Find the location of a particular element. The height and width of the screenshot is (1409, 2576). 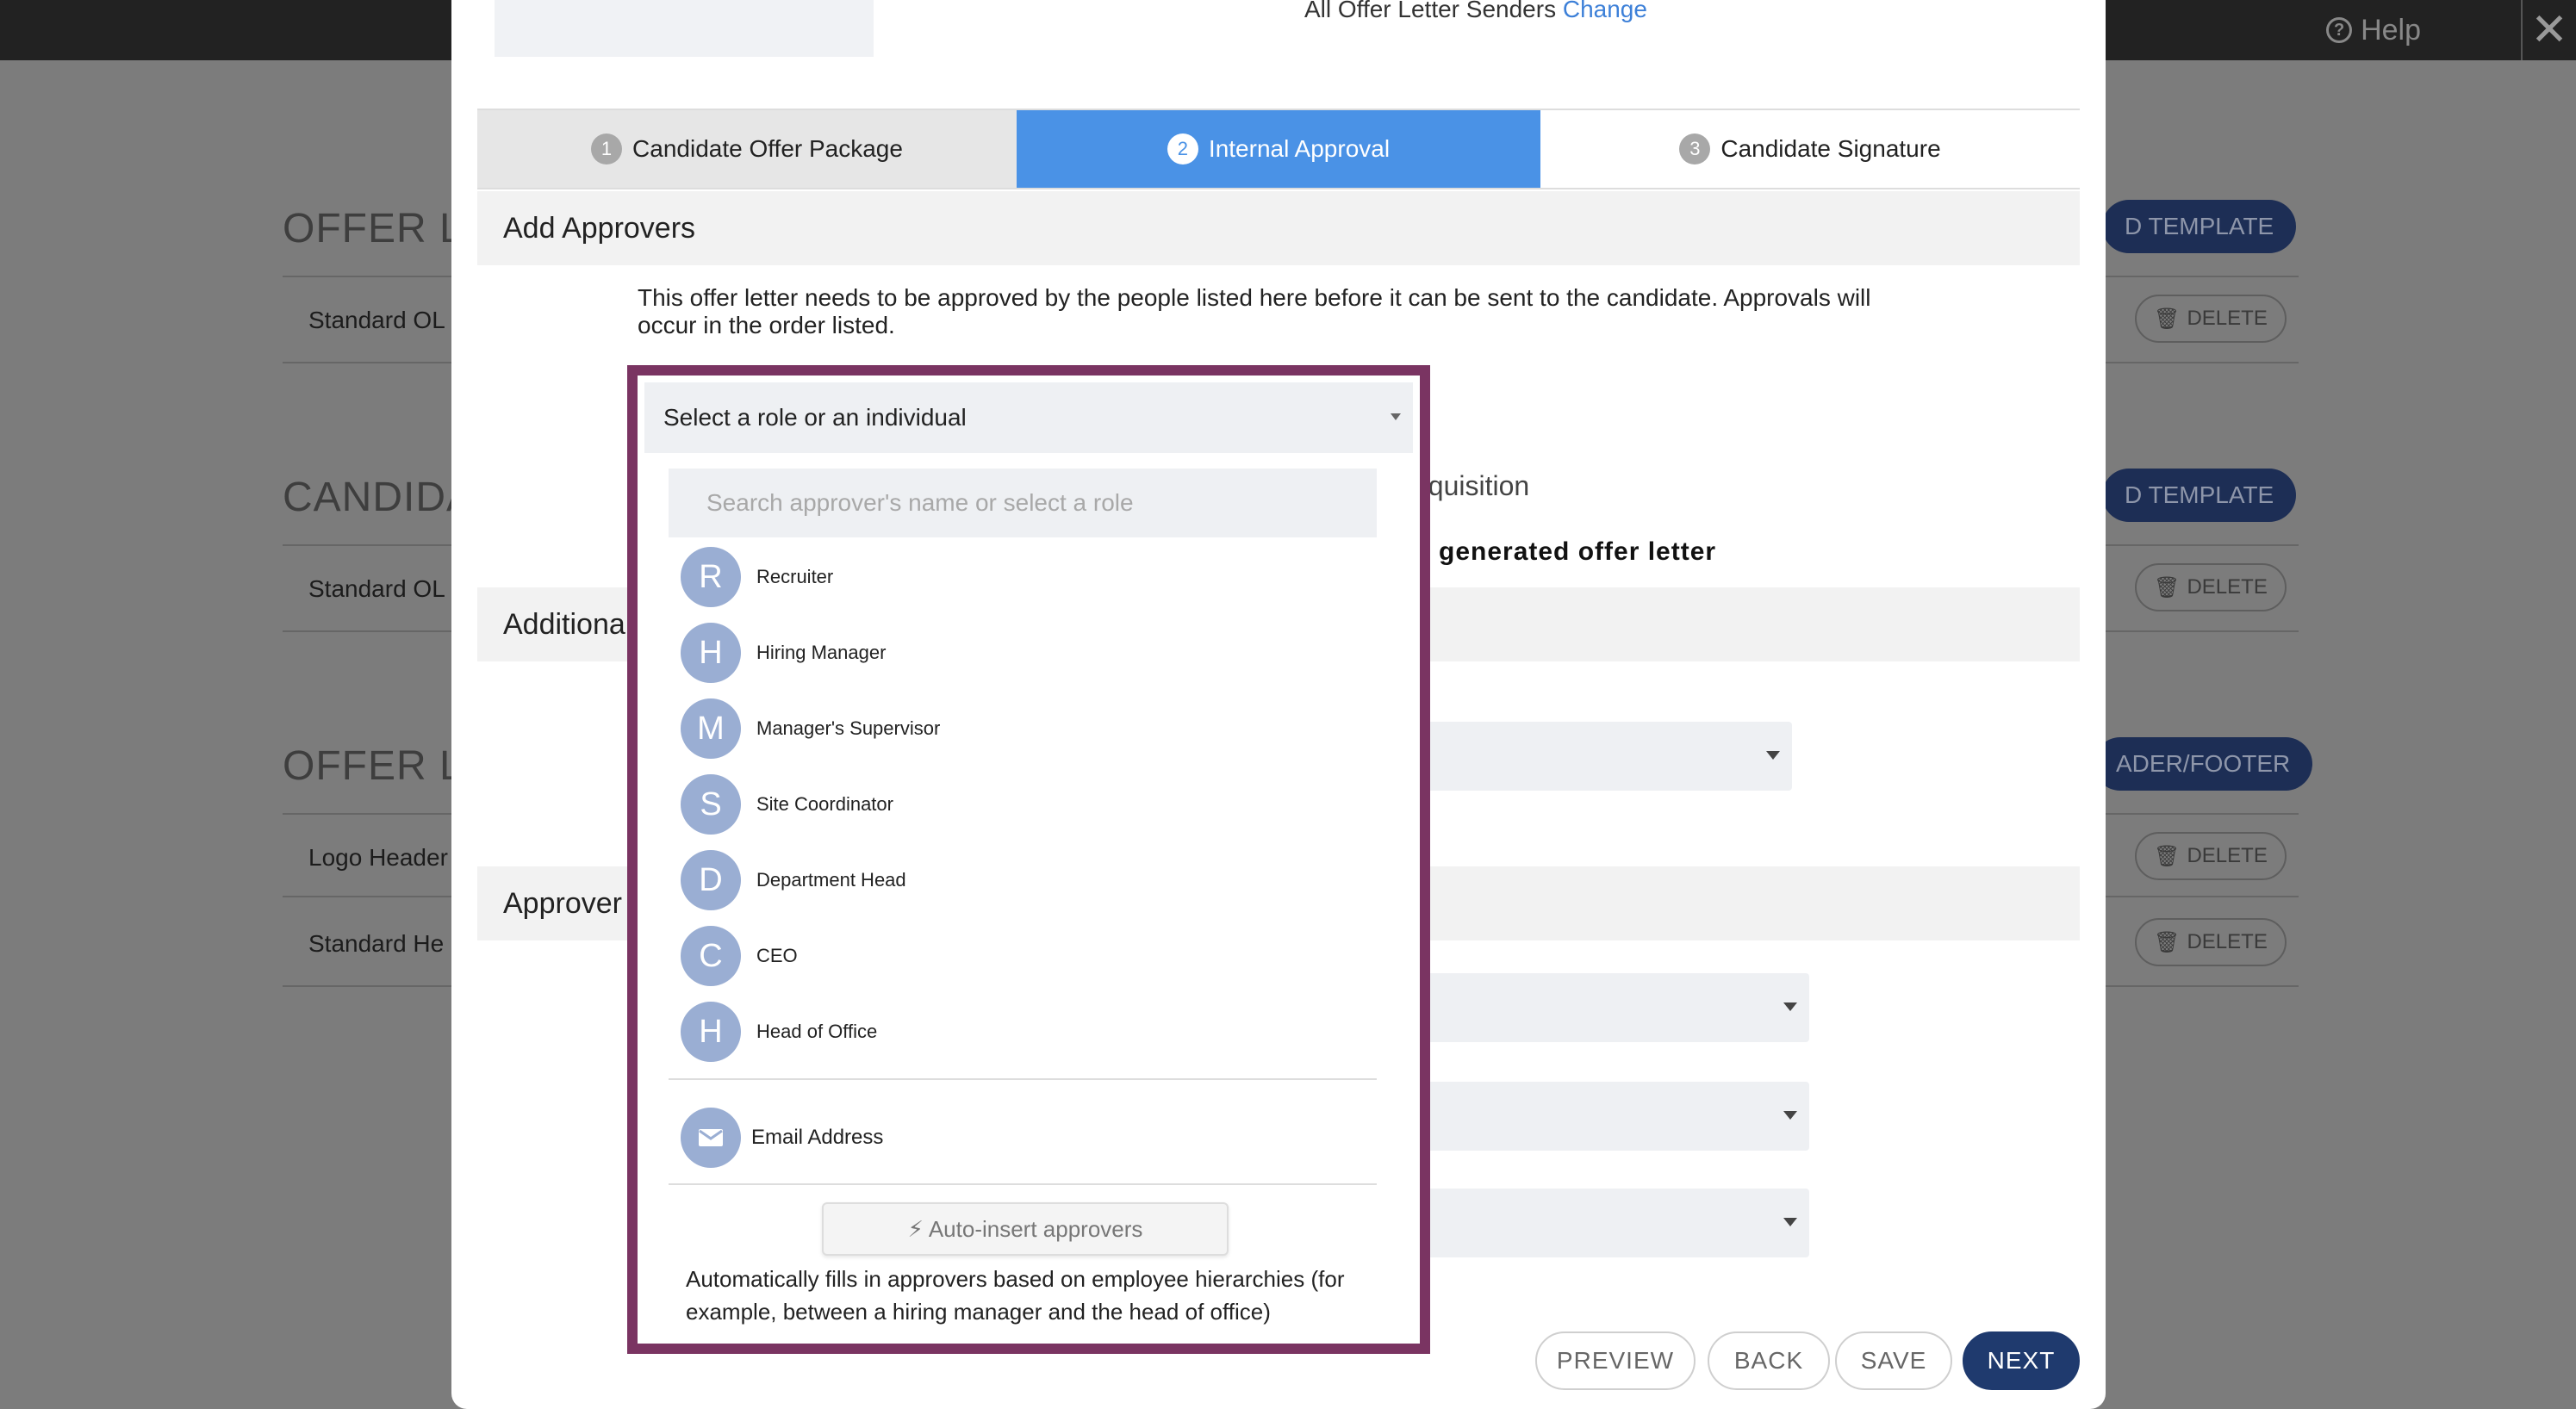

tab-internal-approval: 2 Internal Approval is located at coordinates (1279, 149).